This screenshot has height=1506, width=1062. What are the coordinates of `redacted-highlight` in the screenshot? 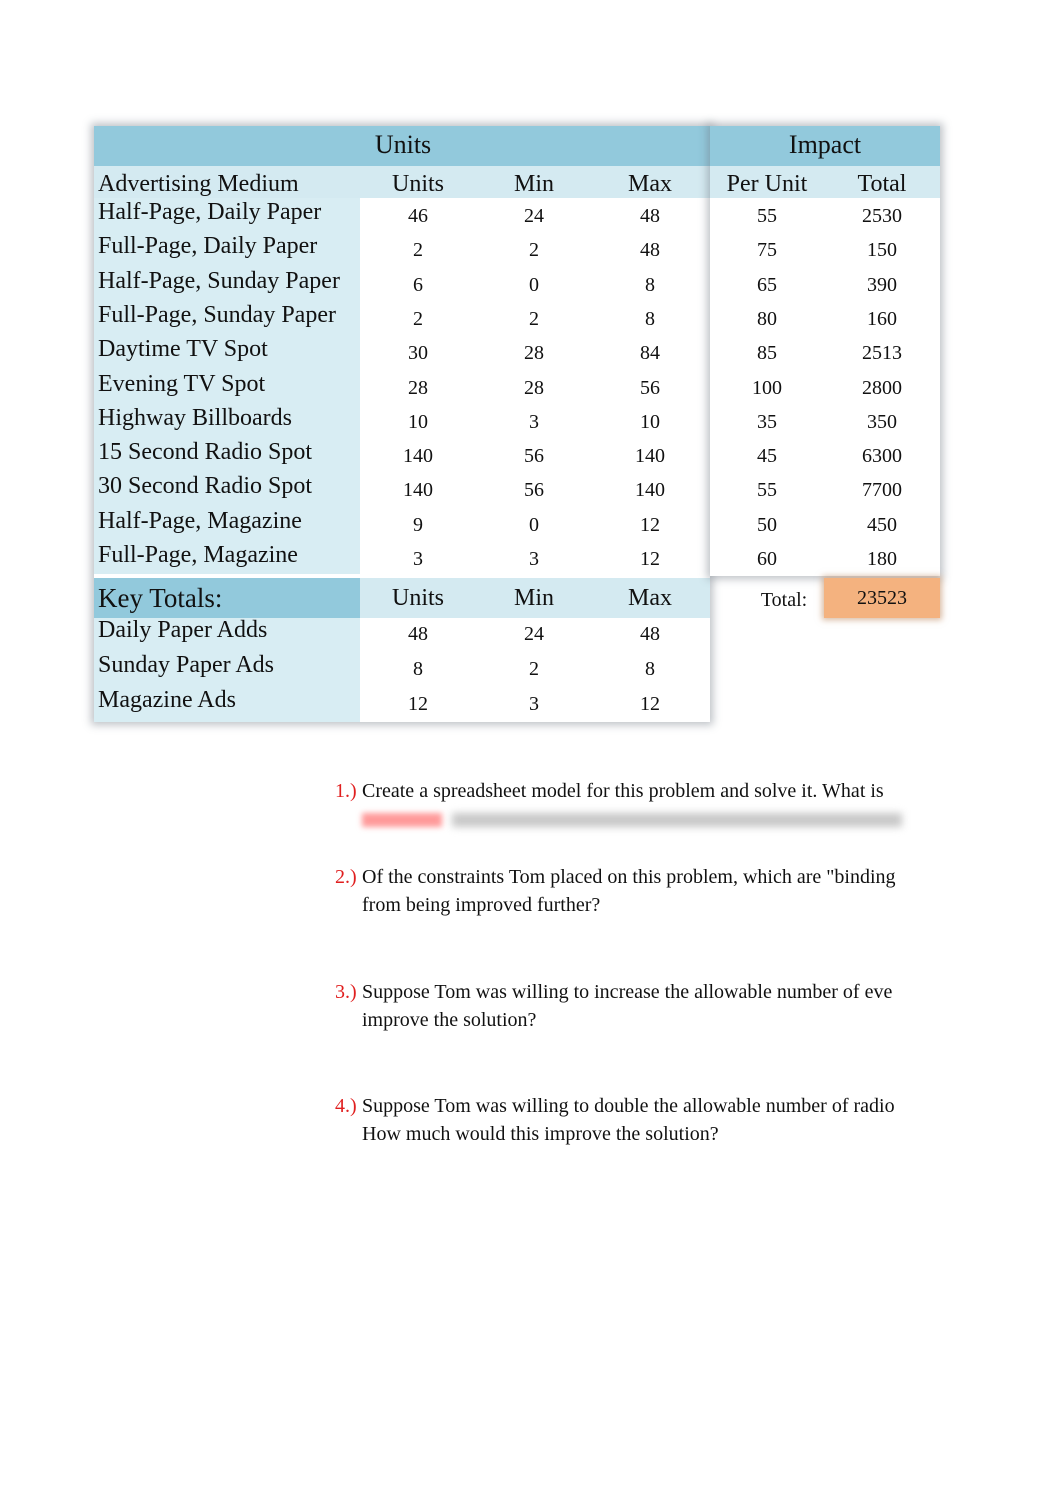 It's located at (402, 820).